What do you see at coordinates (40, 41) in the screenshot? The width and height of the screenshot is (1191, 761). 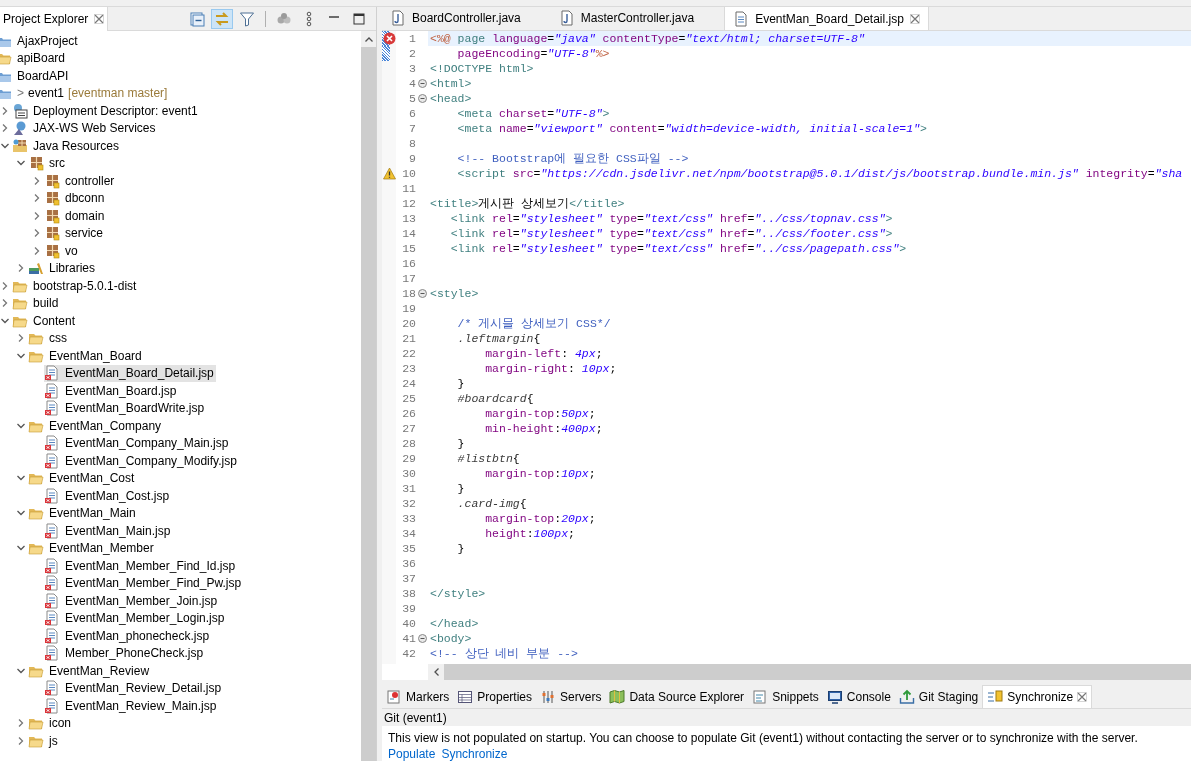 I see `tree-item: AjaxProject` at bounding box center [40, 41].